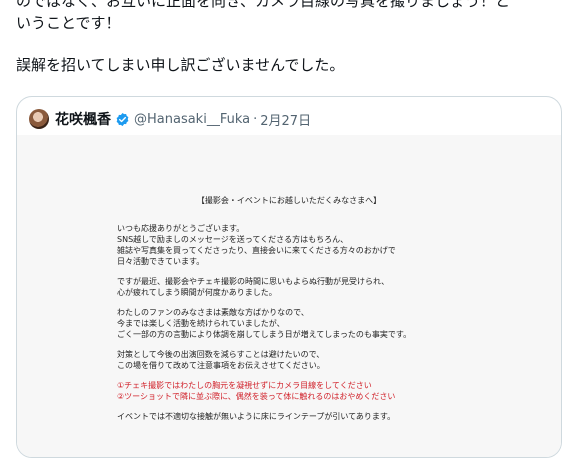 The width and height of the screenshot is (576, 458). What do you see at coordinates (256, 396) in the screenshot?
I see `notice-rule: ②ツーショットで隣に並ぶ際に、偶然を装って体に触れるのはおやめください` at bounding box center [256, 396].